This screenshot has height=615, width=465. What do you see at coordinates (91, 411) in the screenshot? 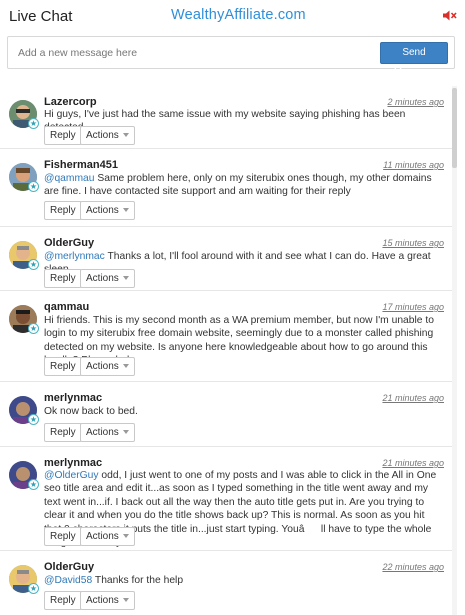
I see `message-body: Ok now back to bed.` at bounding box center [91, 411].